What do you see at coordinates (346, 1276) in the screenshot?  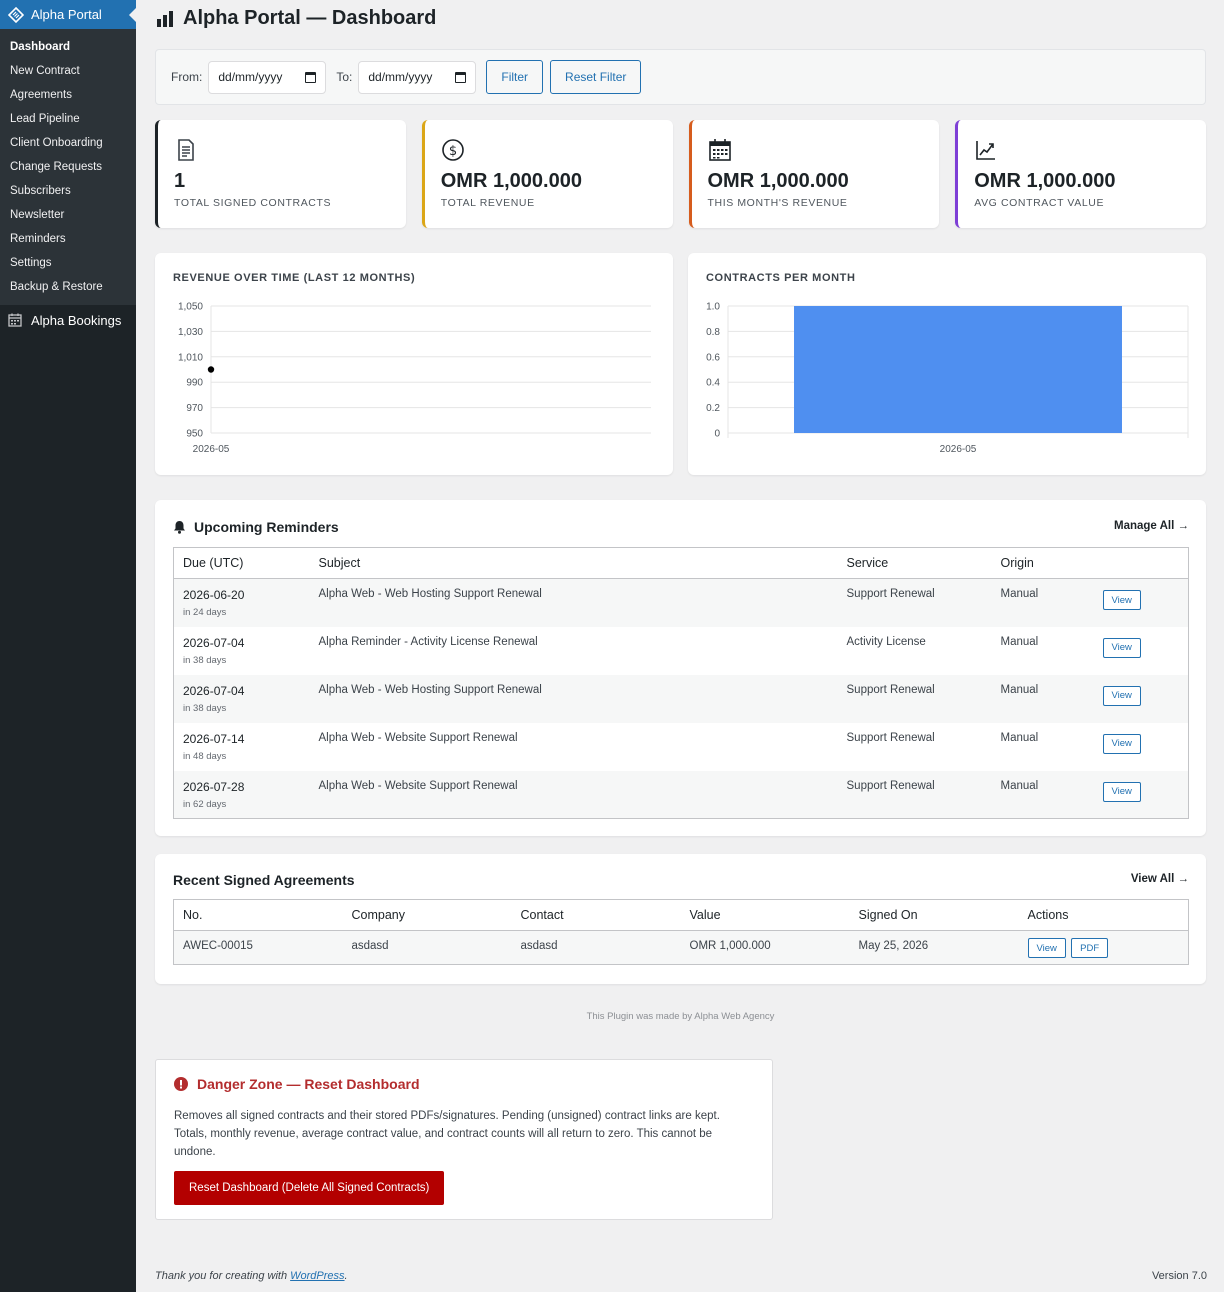 I see `footer-thanks-suffix: .` at bounding box center [346, 1276].